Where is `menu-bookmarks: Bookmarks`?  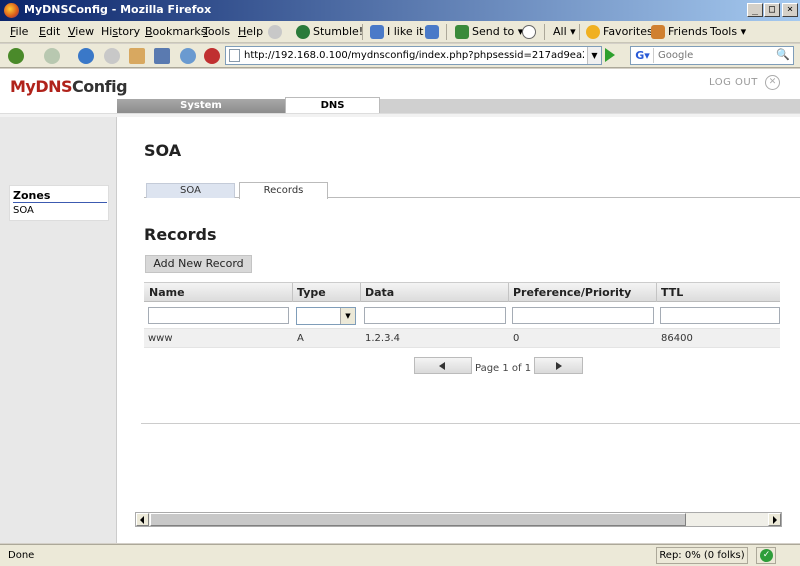 menu-bookmarks: Bookmarks is located at coordinates (175, 31).